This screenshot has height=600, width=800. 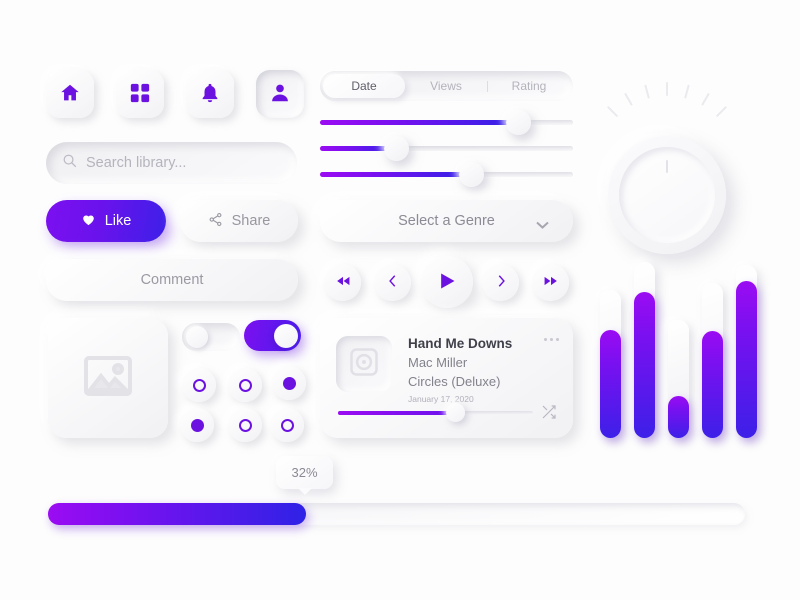 I want to click on share-button: Share, so click(x=239, y=221).